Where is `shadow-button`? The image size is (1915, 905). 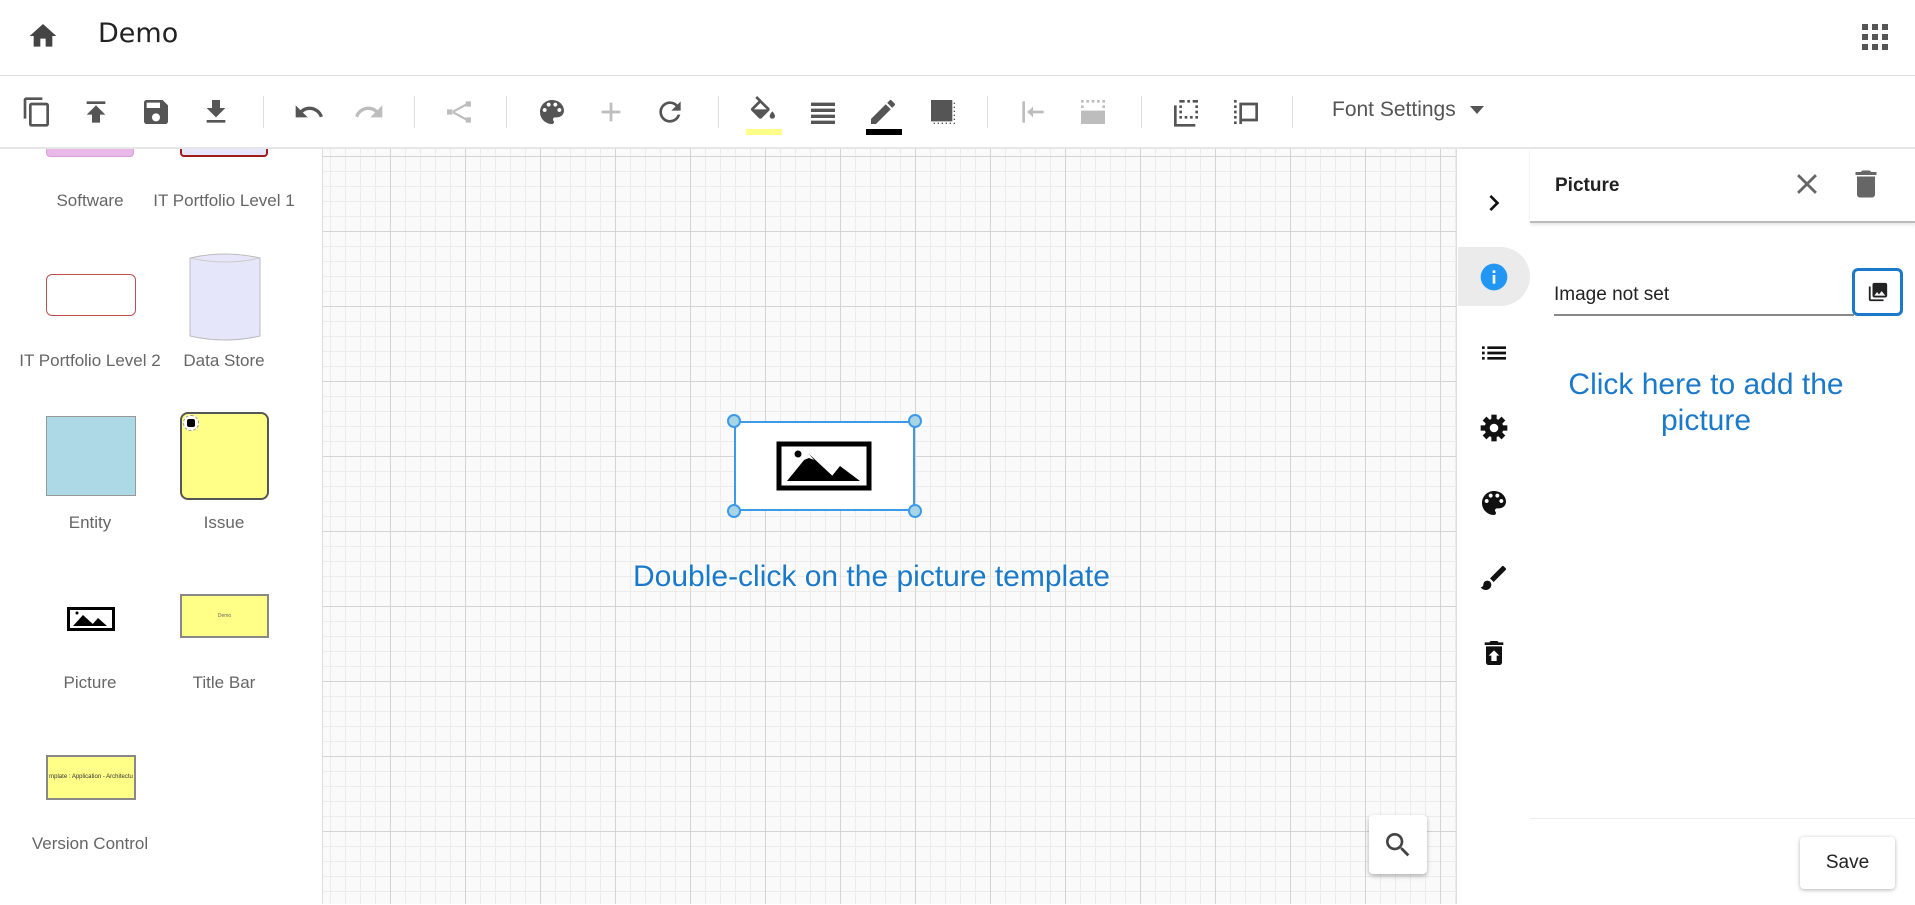 shadow-button is located at coordinates (943, 112).